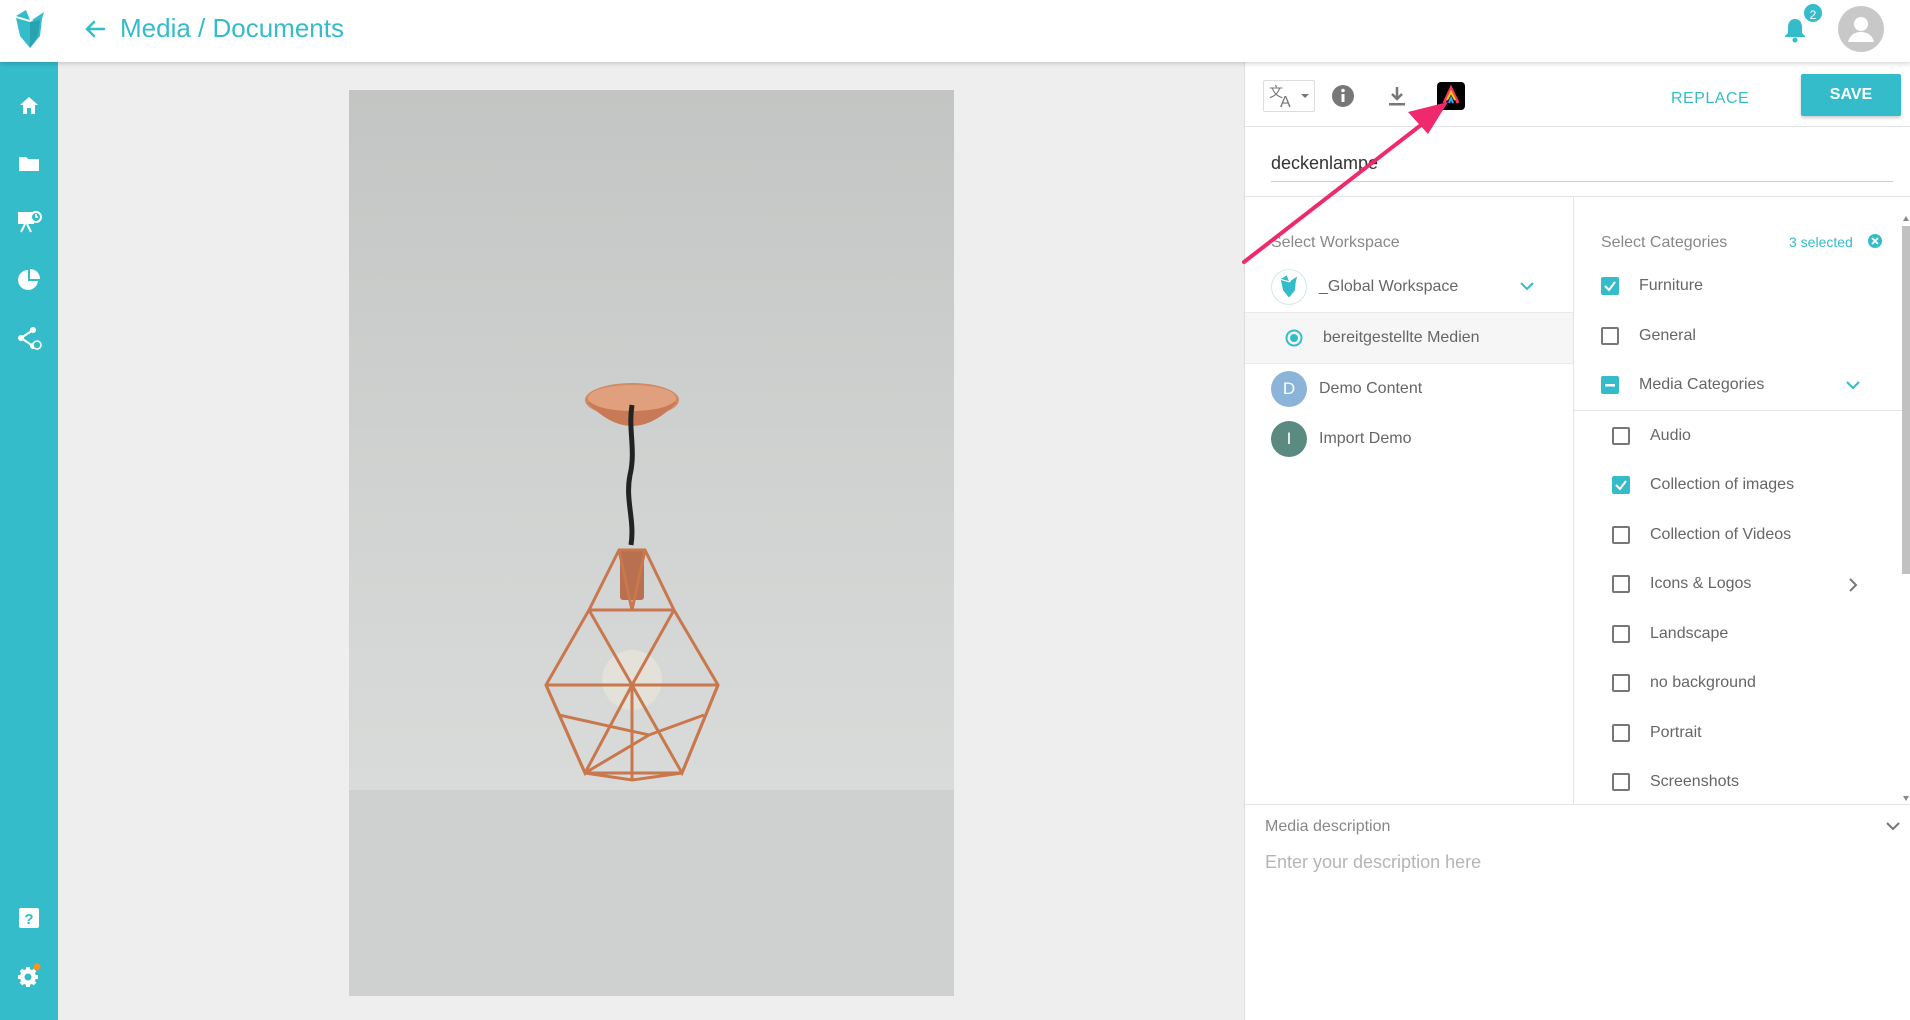  I want to click on folder-icon, so click(29, 164).